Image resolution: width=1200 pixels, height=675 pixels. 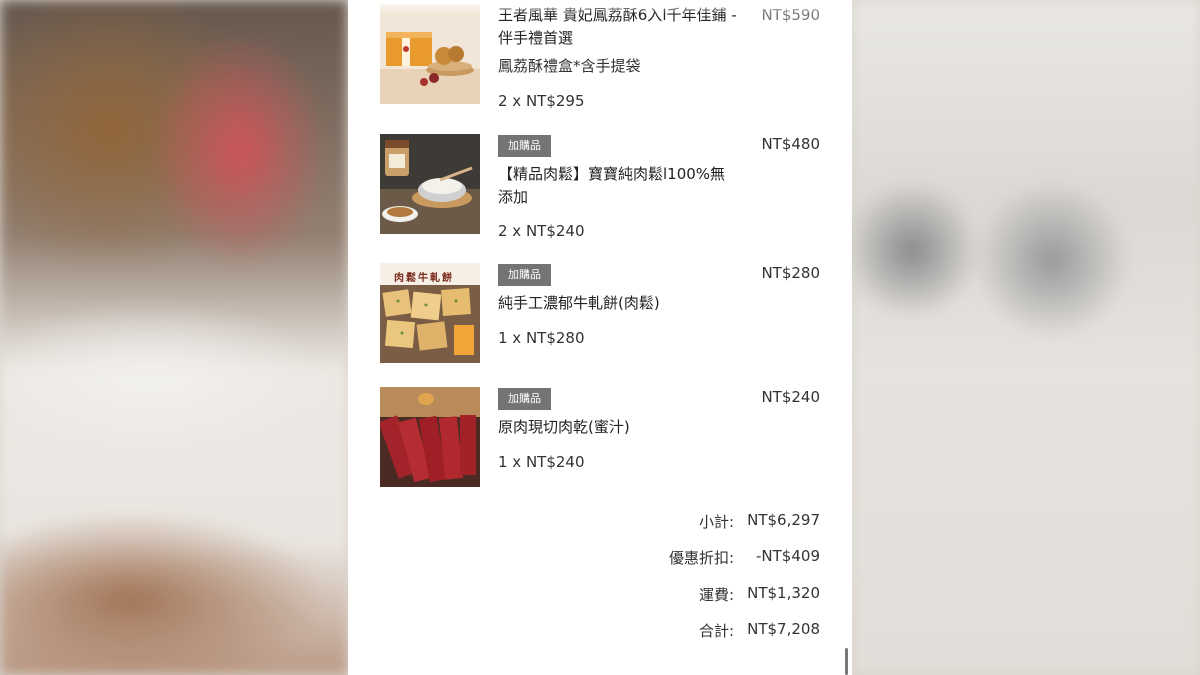 What do you see at coordinates (430, 313) in the screenshot?
I see `product-image-nougat-crackers: 肉鬆牛軋餅` at bounding box center [430, 313].